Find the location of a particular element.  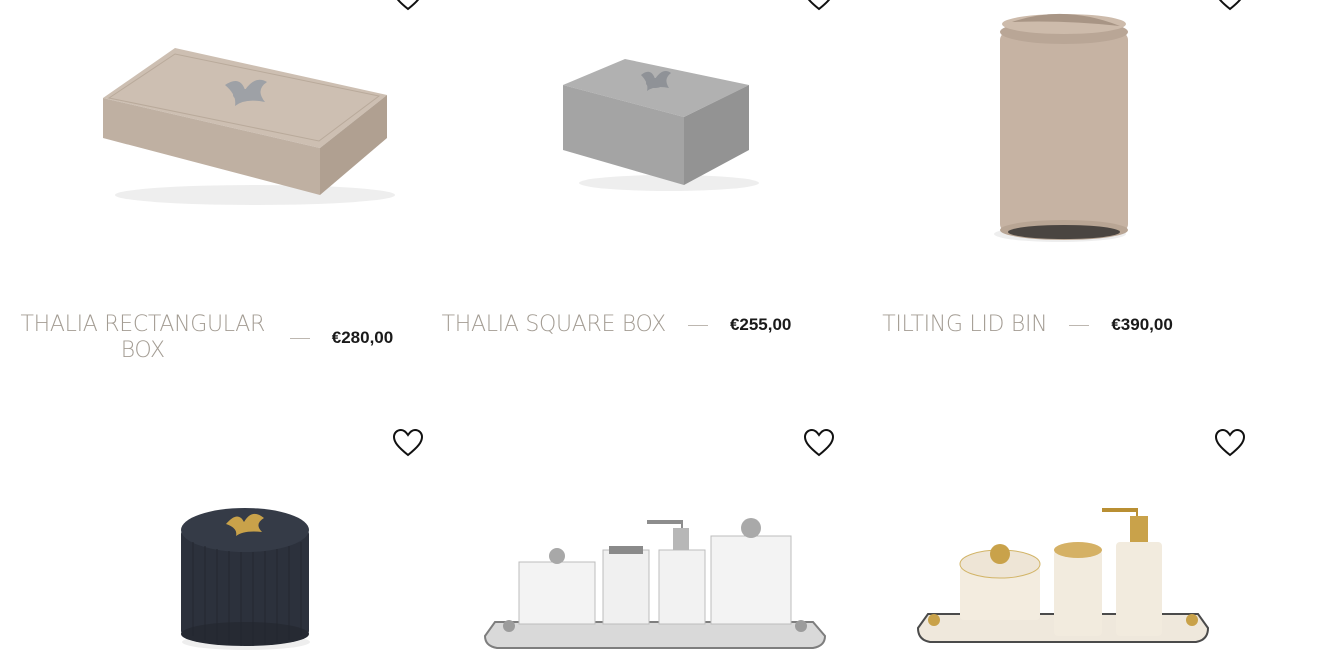

product-price: €255,00 is located at coordinates (760, 324).